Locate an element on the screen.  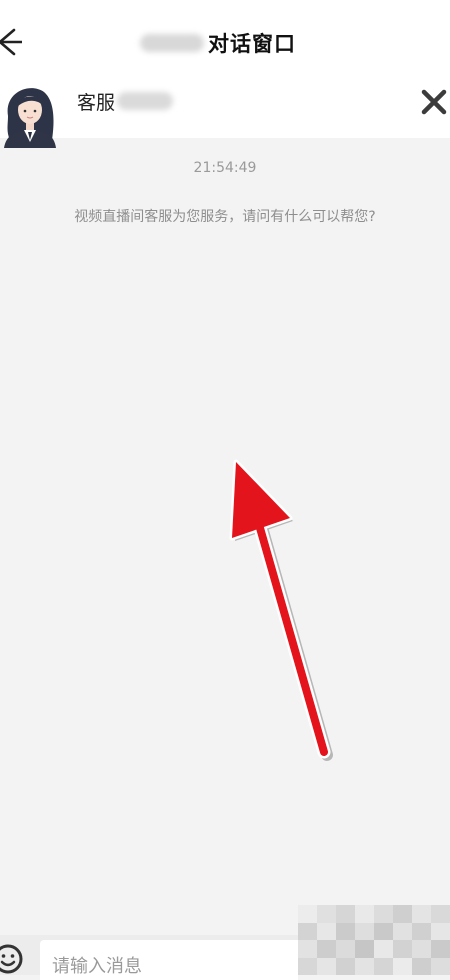
agent-avatar is located at coordinates (30, 118).